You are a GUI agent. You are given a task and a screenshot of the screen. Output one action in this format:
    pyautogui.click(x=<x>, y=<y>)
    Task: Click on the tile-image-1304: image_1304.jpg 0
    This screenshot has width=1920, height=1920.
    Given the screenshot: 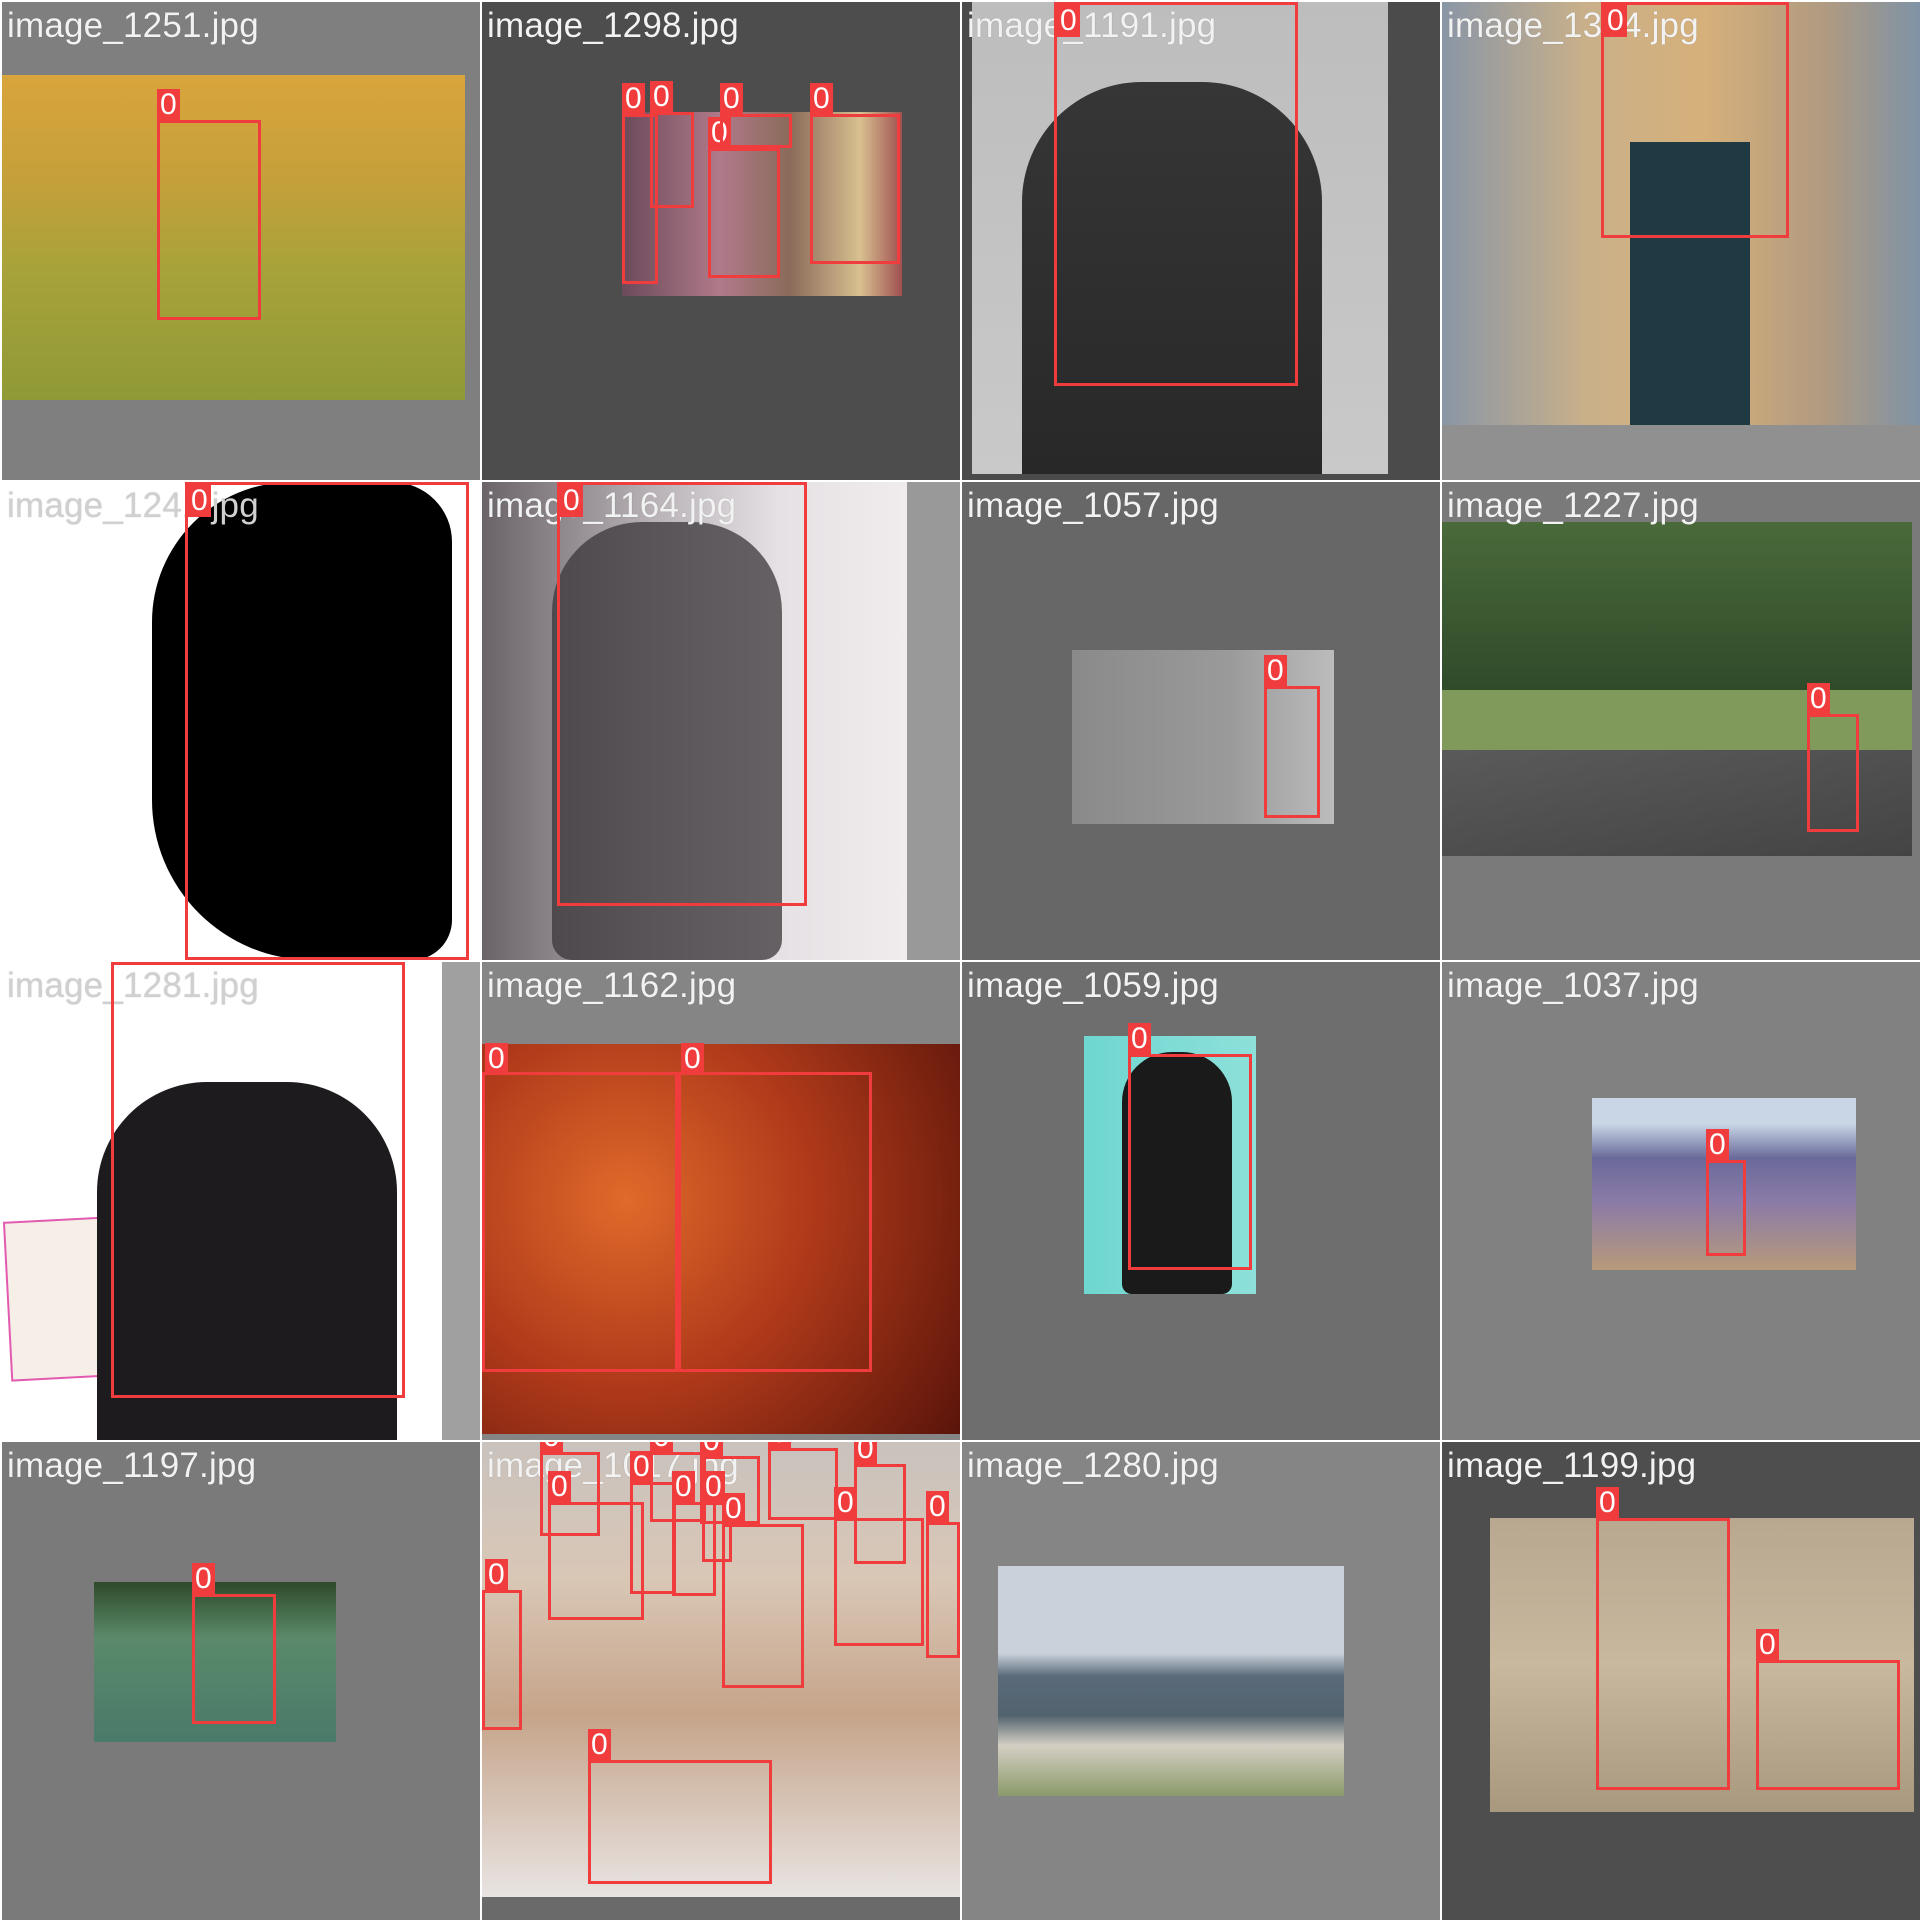 What is the action you would take?
    pyautogui.click(x=1681, y=241)
    